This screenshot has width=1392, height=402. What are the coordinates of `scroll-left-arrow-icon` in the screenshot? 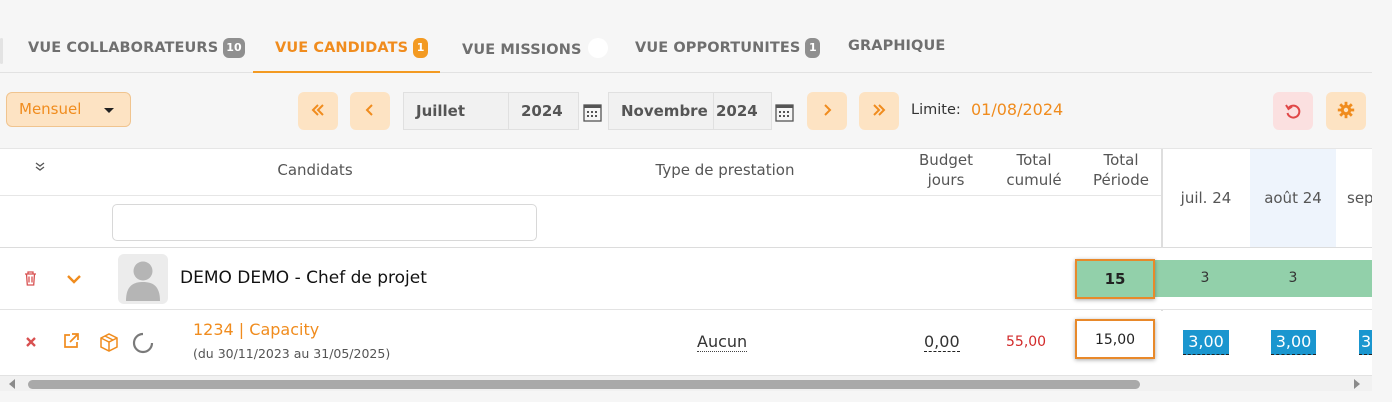 It's located at (12, 384).